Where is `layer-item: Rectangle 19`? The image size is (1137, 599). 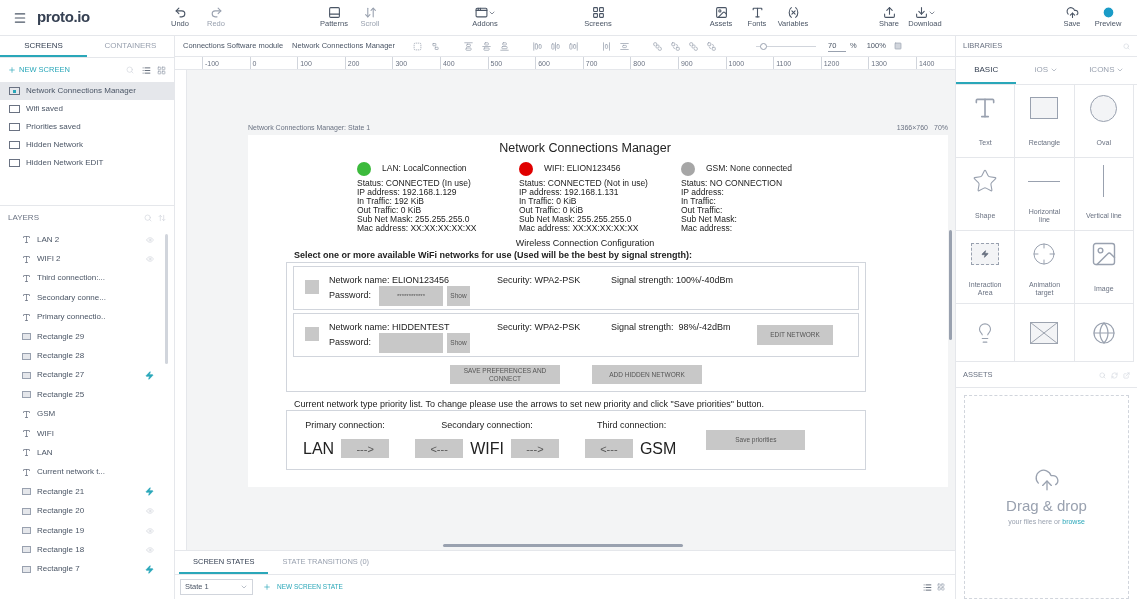 layer-item: Rectangle 19 is located at coordinates (87, 530).